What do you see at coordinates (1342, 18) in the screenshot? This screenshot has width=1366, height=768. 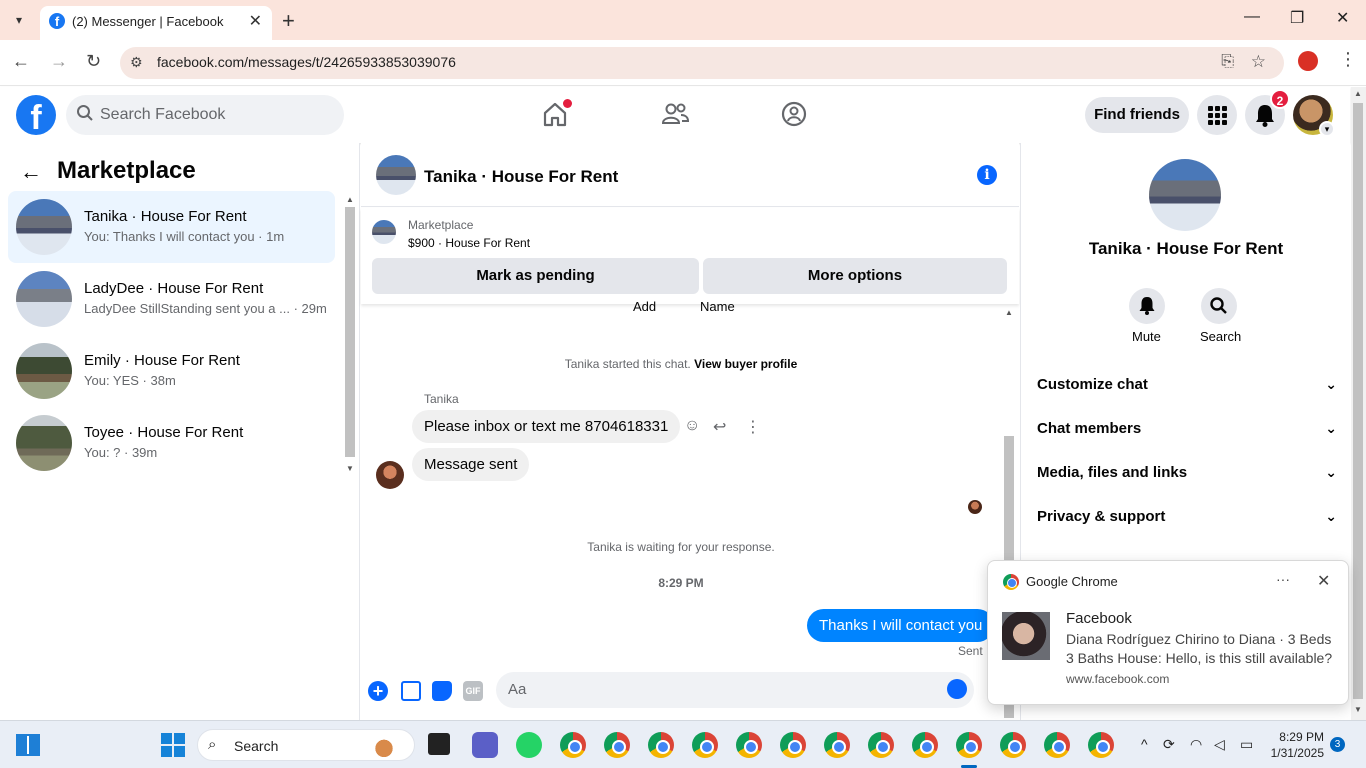 I see `window-close-icon: ✕` at bounding box center [1342, 18].